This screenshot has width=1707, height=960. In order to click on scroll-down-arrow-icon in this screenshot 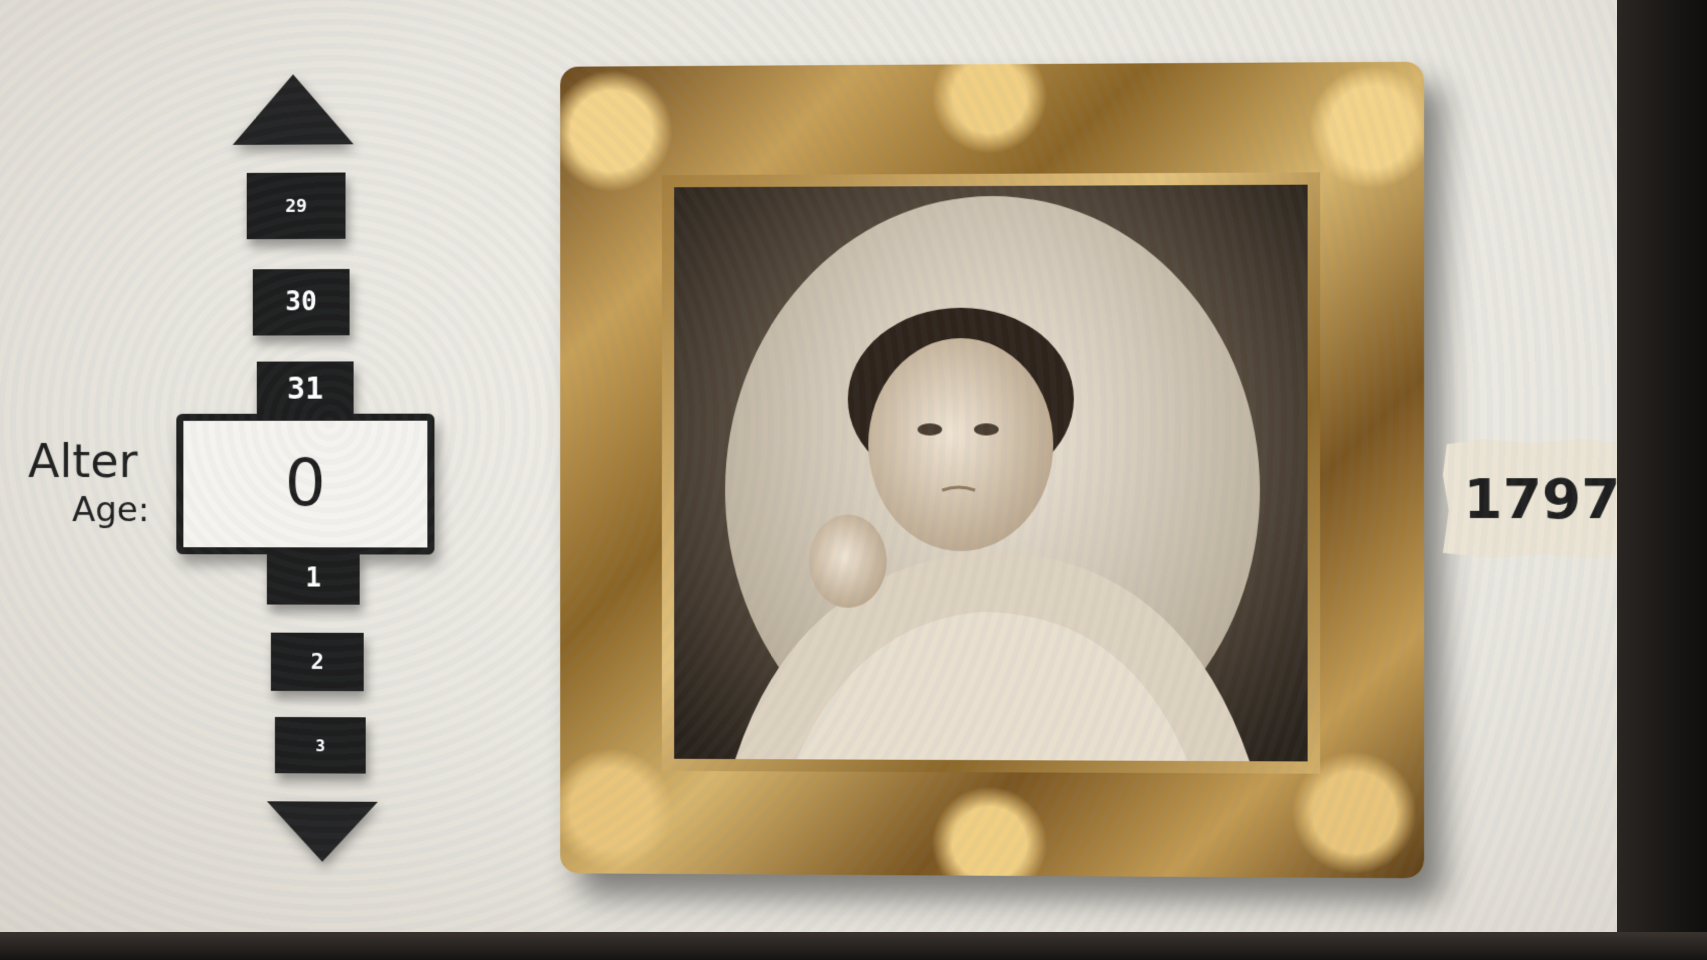, I will do `click(322, 831)`.